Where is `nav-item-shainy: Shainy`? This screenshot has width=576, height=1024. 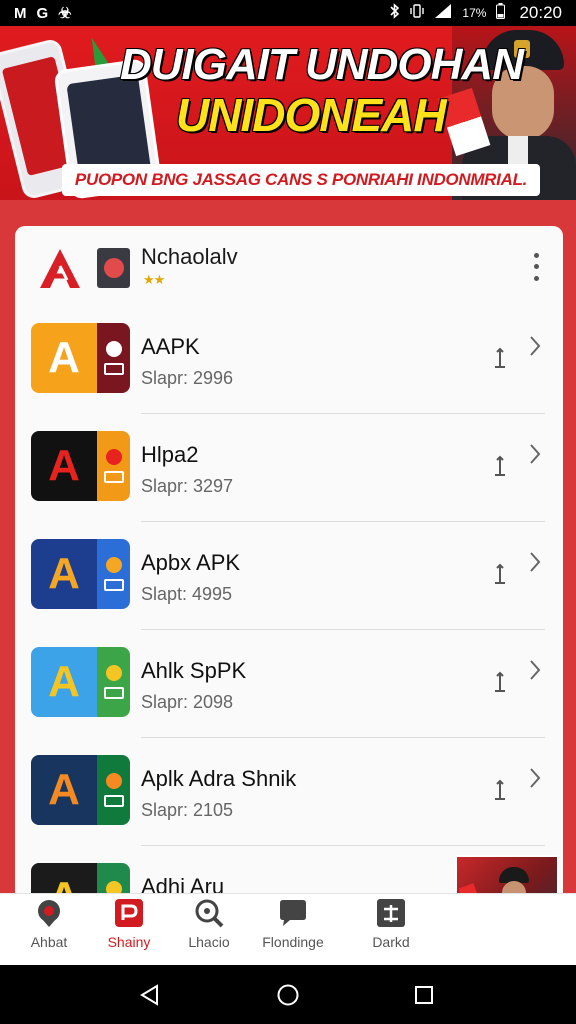 nav-item-shainy: Shainy is located at coordinates (129, 930).